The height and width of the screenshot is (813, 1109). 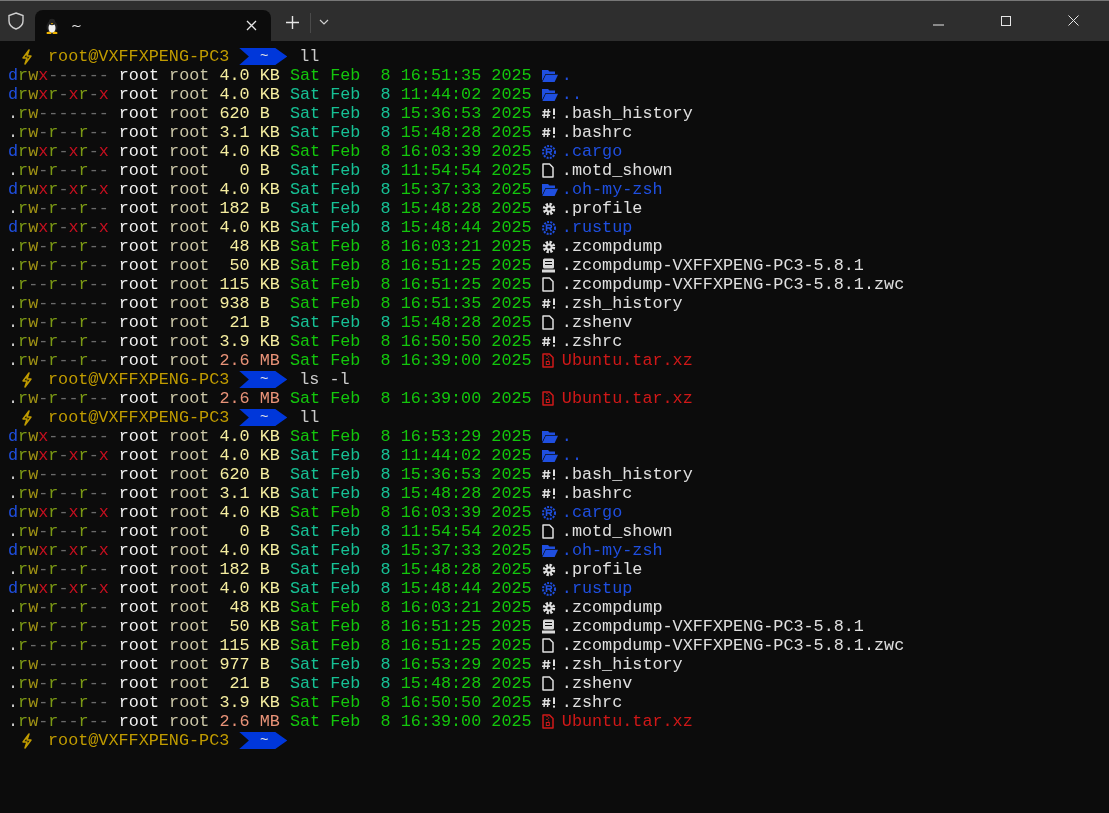 What do you see at coordinates (59, 550) in the screenshot?
I see `permissions-text: drwxr-xr-x` at bounding box center [59, 550].